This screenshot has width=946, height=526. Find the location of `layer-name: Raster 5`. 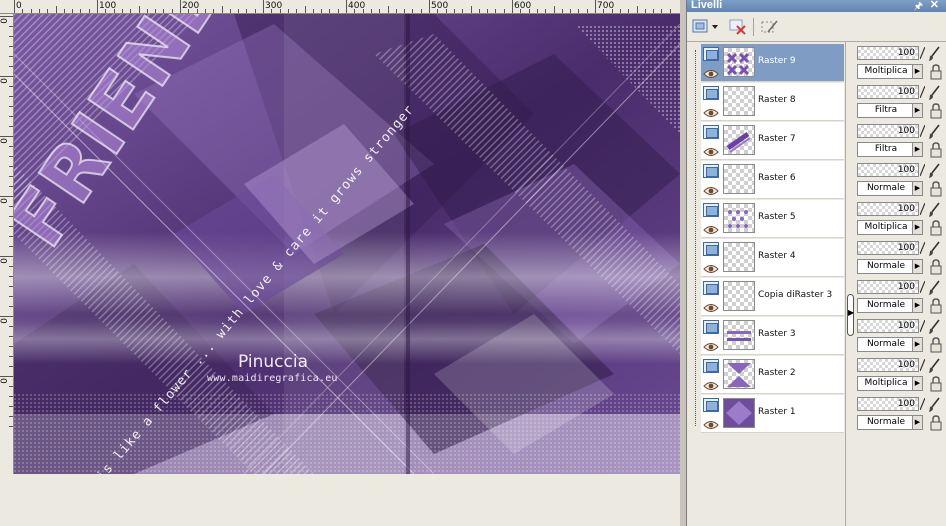

layer-name: Raster 5 is located at coordinates (777, 217).